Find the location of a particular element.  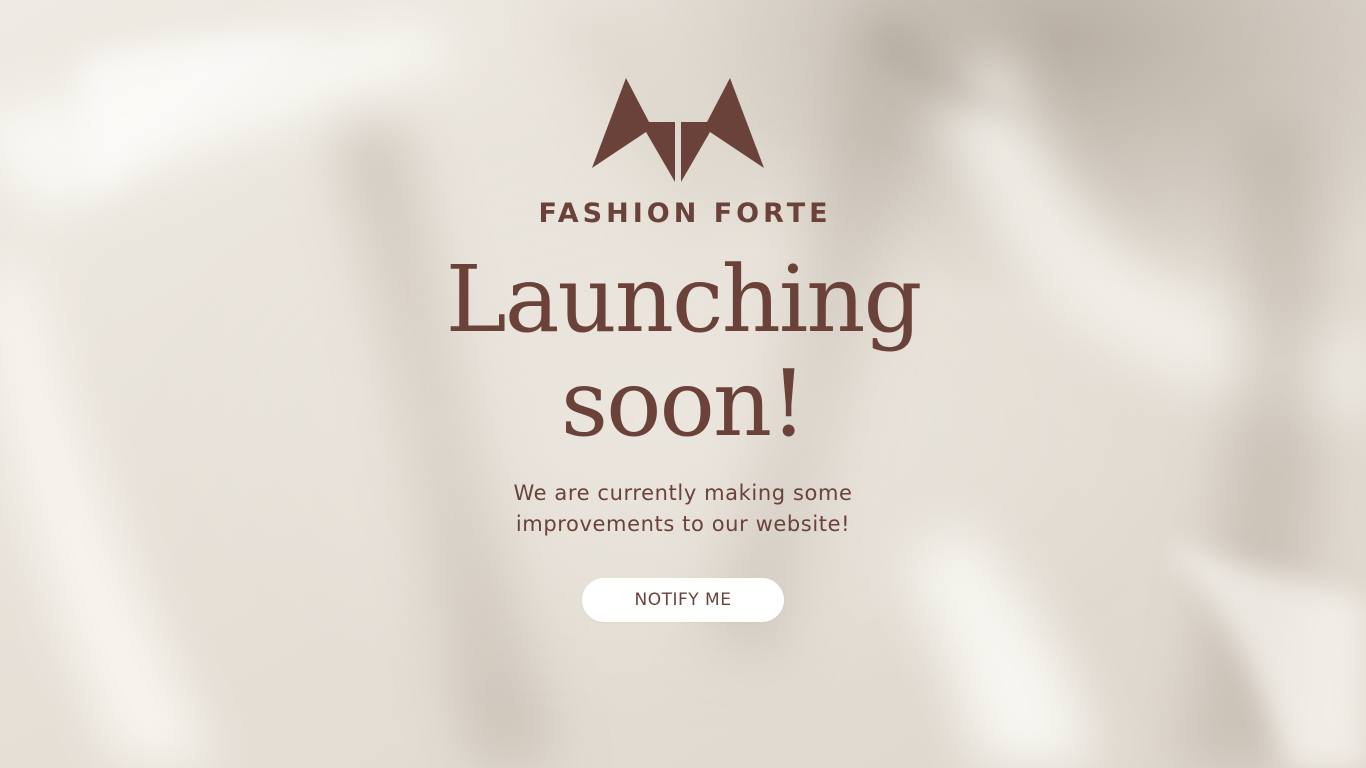

brand-name: FASHION FORTE is located at coordinates (685, 213).